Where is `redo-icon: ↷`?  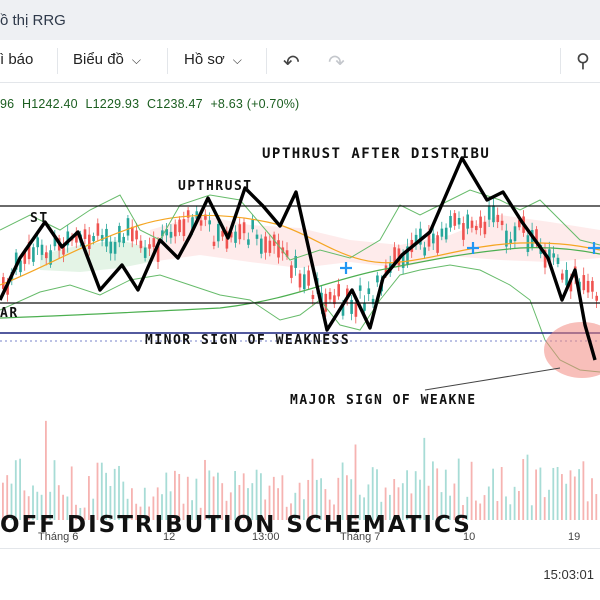 redo-icon: ↷ is located at coordinates (336, 62).